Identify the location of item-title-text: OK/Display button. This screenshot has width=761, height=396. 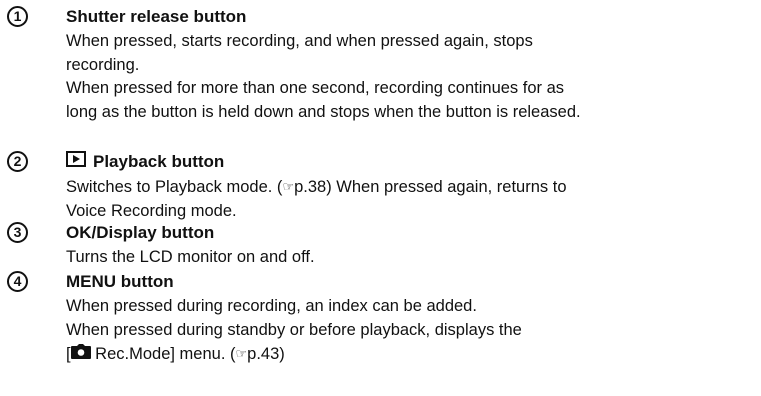
(140, 232).